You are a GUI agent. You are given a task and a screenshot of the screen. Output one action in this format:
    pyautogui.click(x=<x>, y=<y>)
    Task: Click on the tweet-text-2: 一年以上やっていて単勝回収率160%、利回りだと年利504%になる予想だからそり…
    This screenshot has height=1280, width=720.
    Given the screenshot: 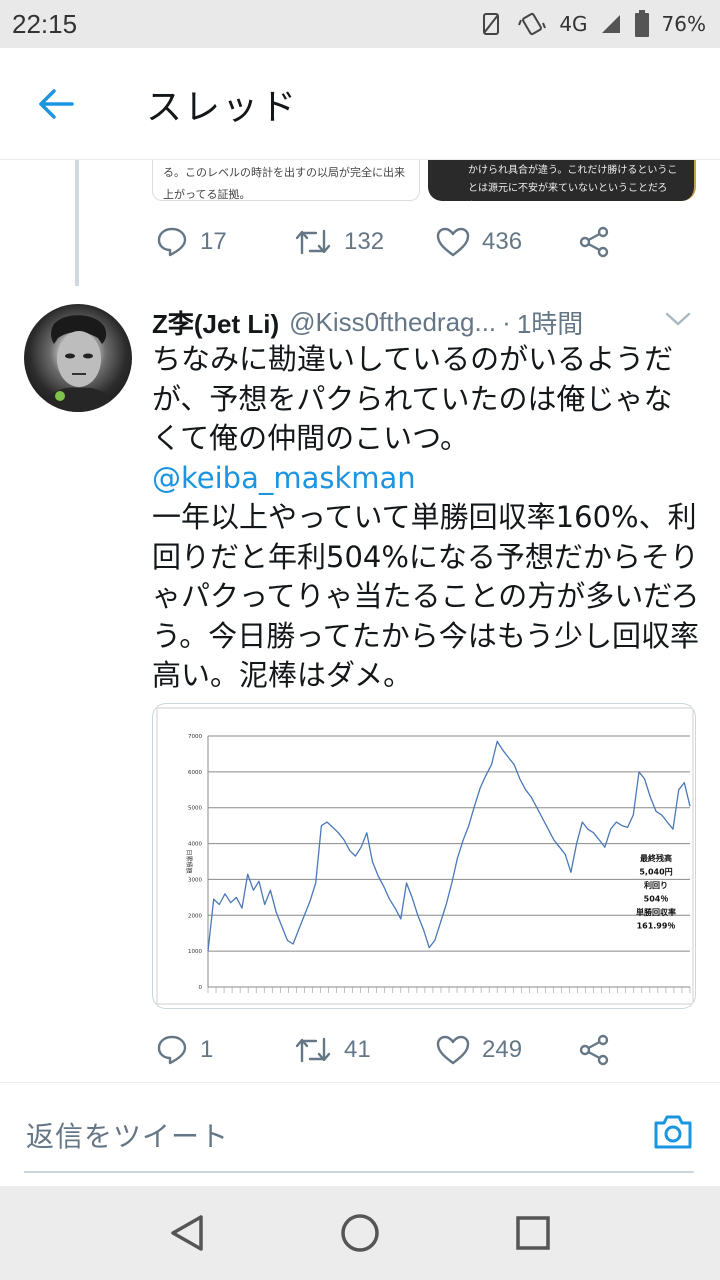 What is the action you would take?
    pyautogui.click(x=426, y=596)
    